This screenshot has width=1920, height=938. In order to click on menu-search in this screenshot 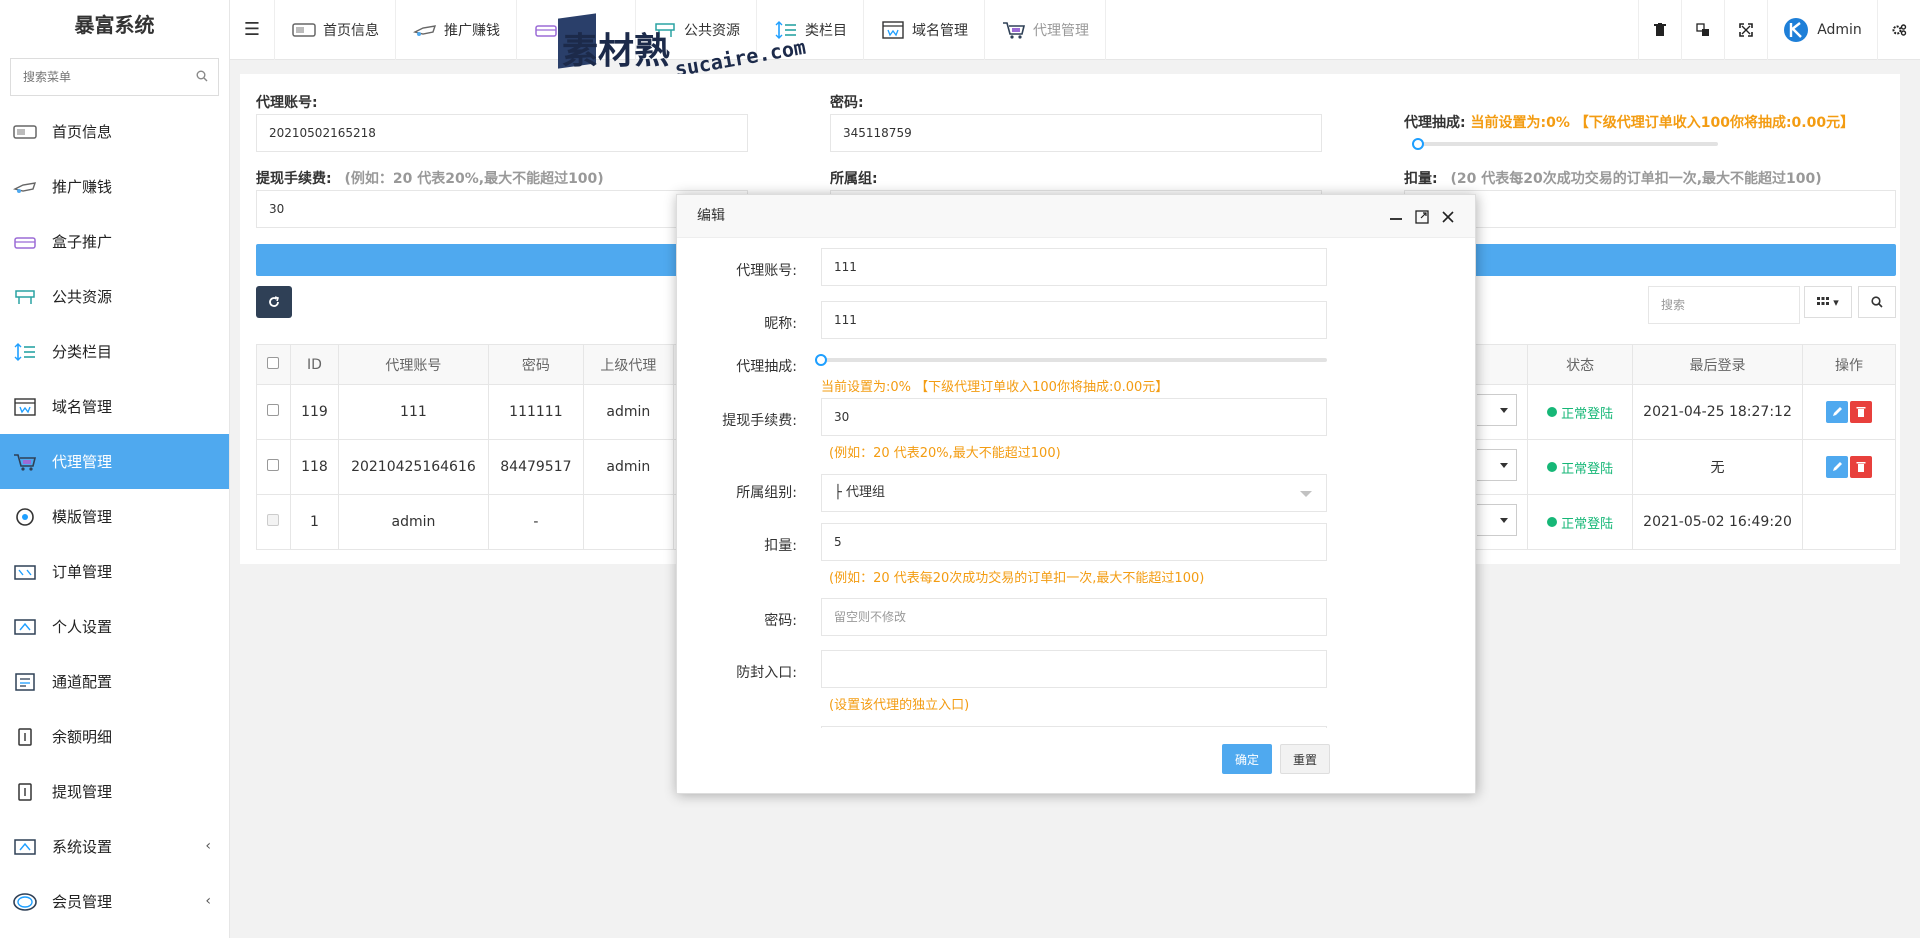, I will do `click(114, 77)`.